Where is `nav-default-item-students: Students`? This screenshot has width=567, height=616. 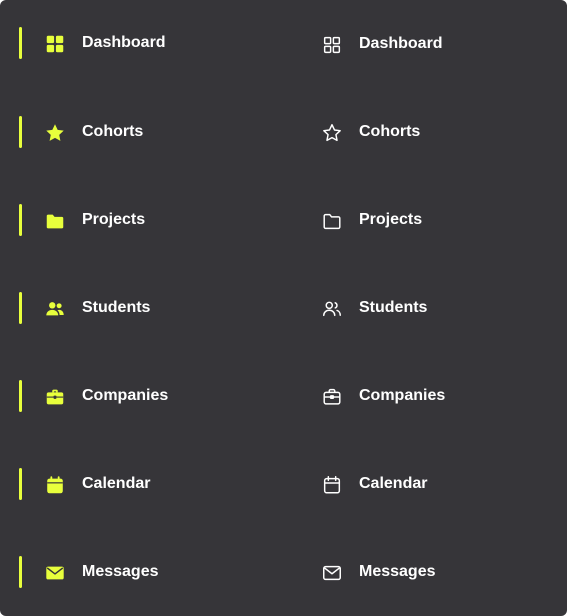
nav-default-item-students: Students is located at coordinates (433, 308).